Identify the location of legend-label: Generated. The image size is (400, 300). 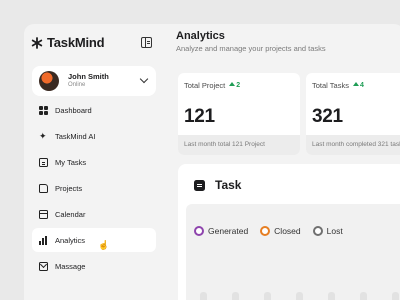
(228, 231).